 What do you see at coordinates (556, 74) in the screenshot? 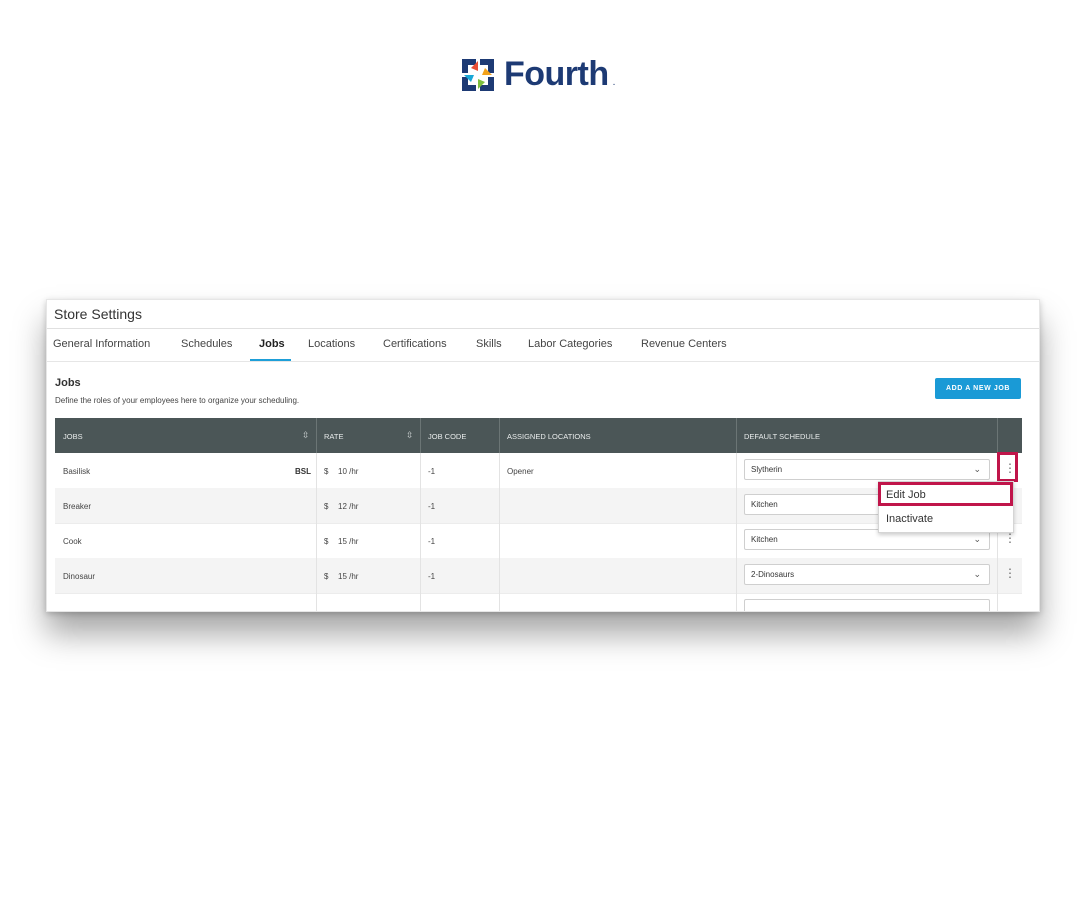
I see `brand-name: Fourth` at bounding box center [556, 74].